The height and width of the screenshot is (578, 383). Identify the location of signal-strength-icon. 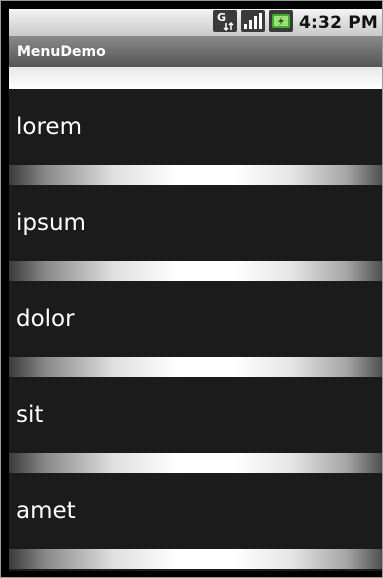
(253, 22).